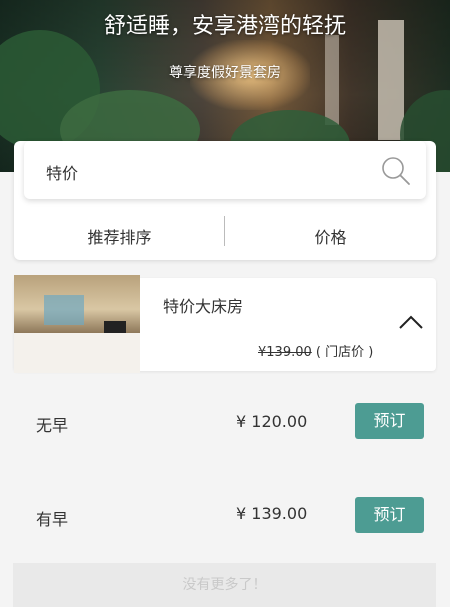 The image size is (450, 607). Describe the element at coordinates (225, 170) in the screenshot. I see `search-input: 特价` at that location.